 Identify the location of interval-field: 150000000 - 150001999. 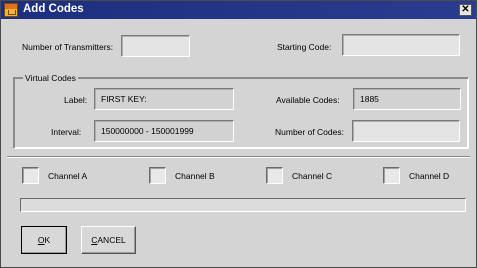
(164, 131).